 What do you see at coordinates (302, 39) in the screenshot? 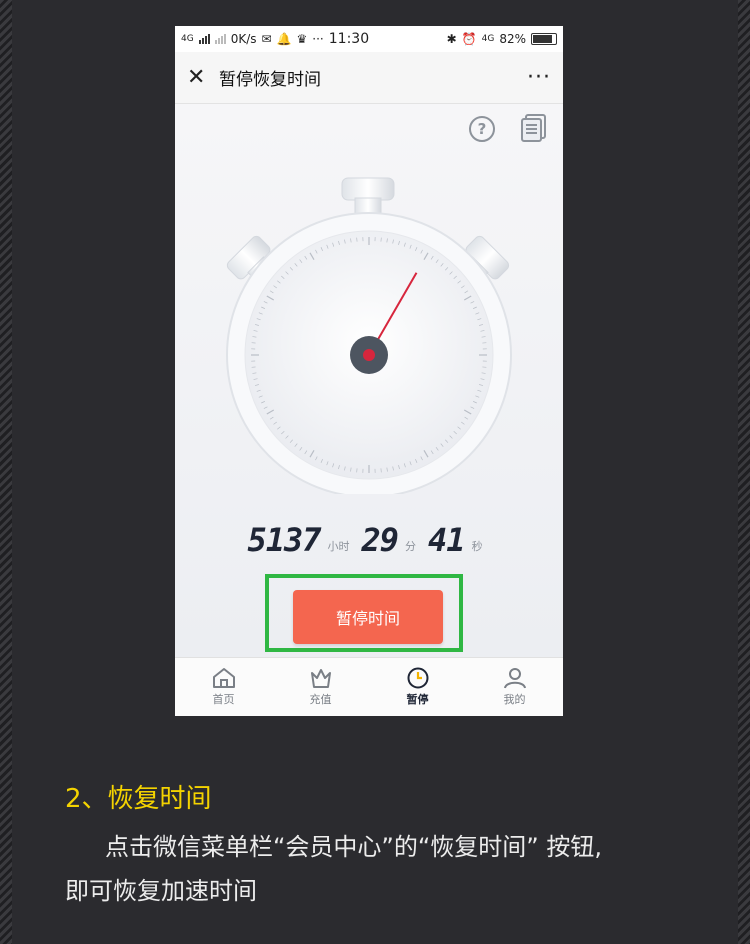
I see `crown-status-icon: ♛` at bounding box center [302, 39].